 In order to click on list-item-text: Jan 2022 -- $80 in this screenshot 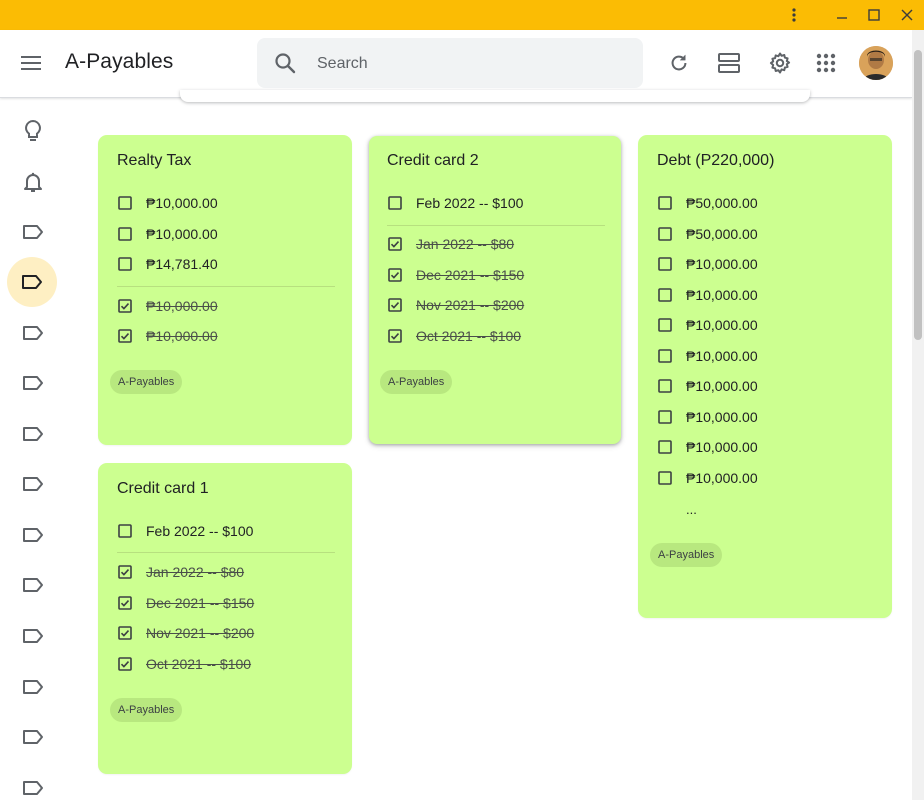, I will do `click(195, 572)`.